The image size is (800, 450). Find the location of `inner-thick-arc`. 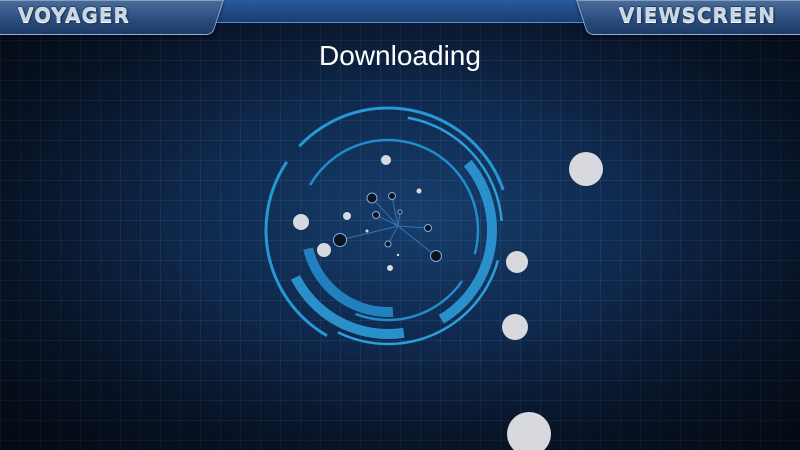

inner-thick-arc is located at coordinates (388, 230).